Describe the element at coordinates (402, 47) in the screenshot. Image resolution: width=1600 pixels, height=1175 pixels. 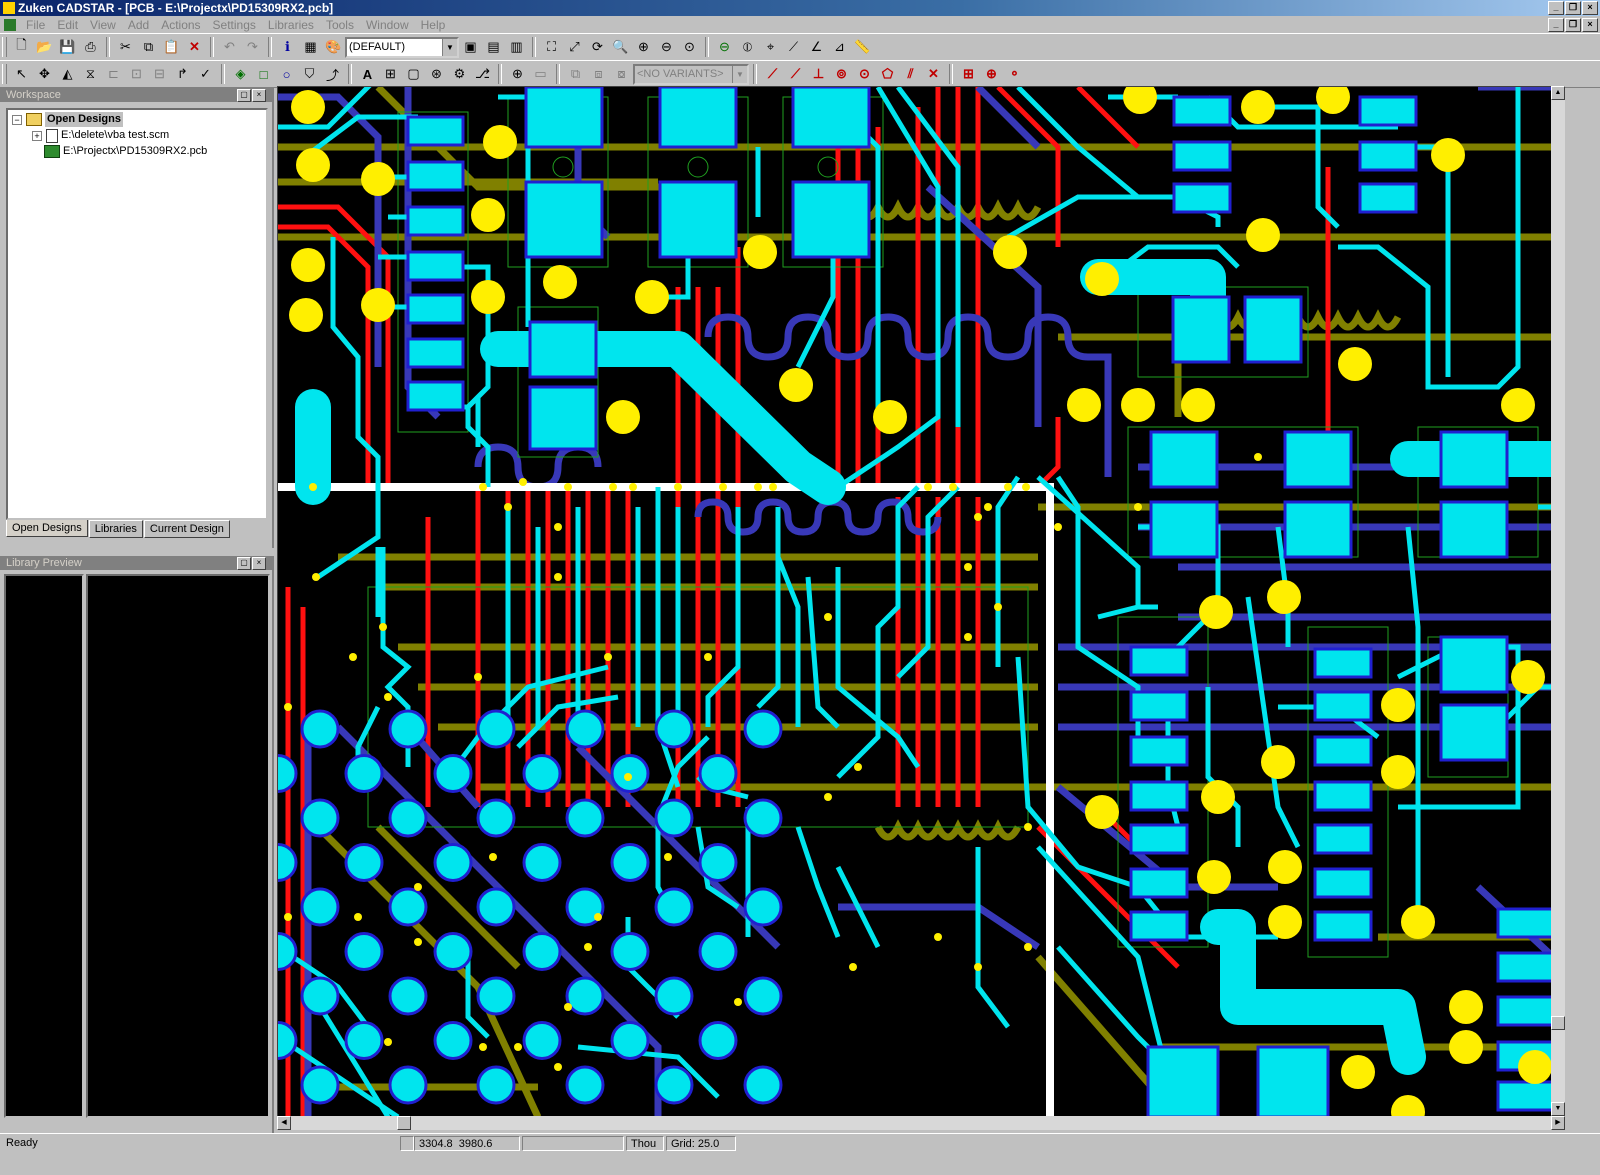
I see `layer-select: (DEFAULT) ▼` at that location.